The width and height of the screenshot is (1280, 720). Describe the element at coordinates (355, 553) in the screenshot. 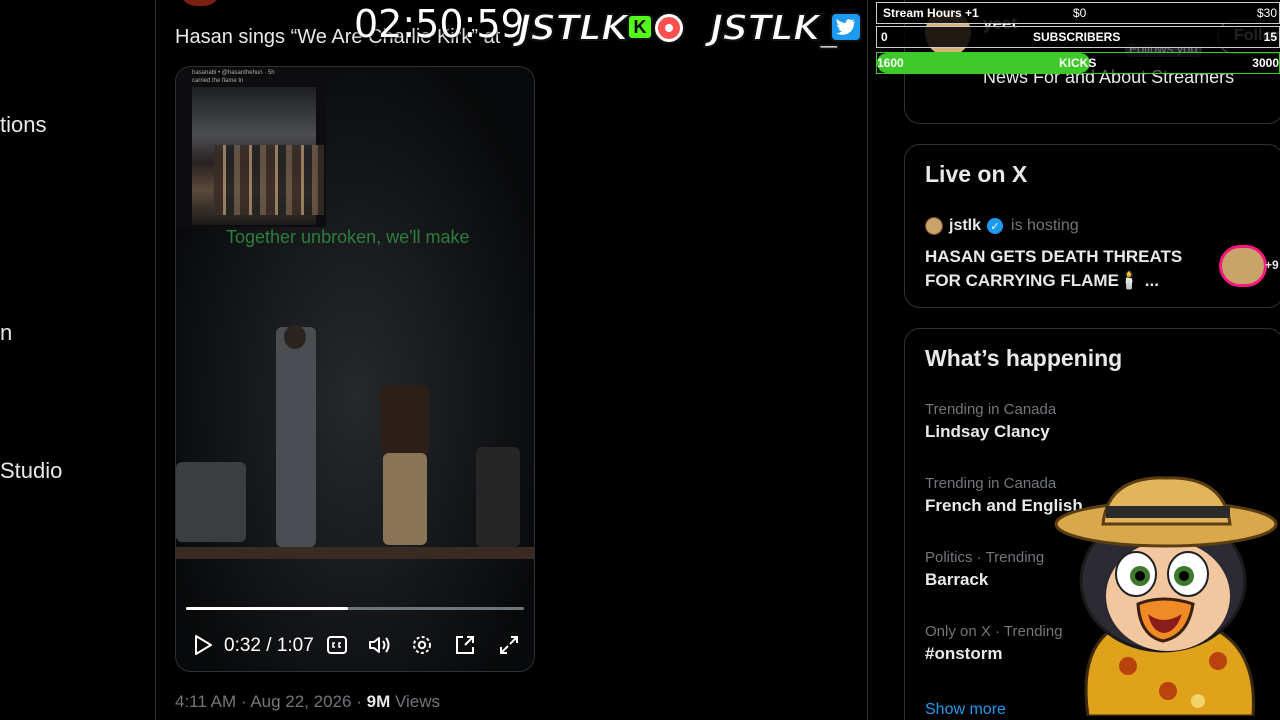

I see `stage-floor` at that location.